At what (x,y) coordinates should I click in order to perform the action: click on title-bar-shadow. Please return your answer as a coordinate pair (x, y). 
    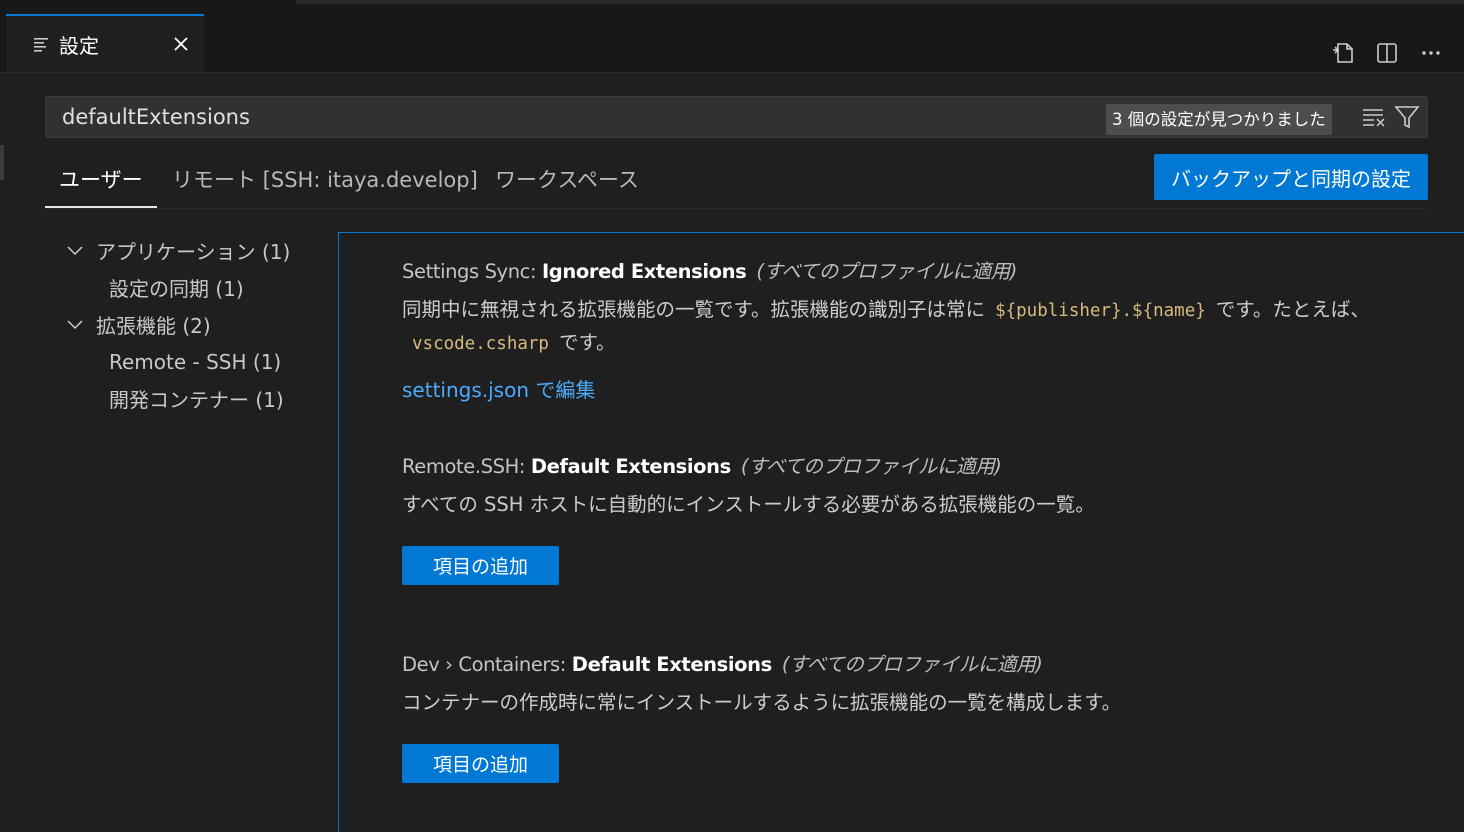
    Looking at the image, I should click on (879, 2).